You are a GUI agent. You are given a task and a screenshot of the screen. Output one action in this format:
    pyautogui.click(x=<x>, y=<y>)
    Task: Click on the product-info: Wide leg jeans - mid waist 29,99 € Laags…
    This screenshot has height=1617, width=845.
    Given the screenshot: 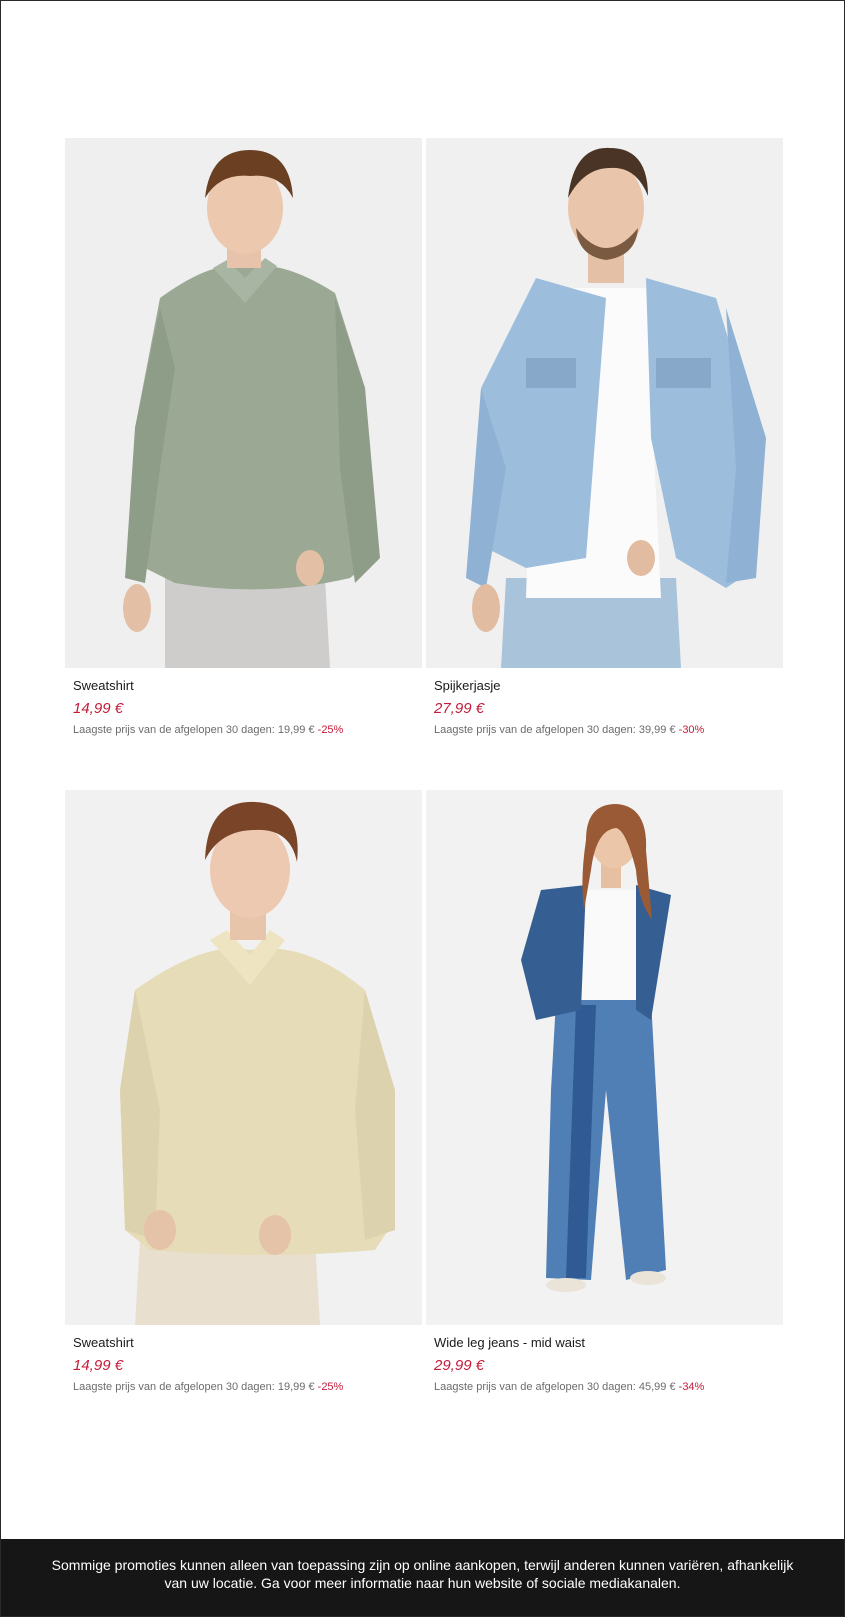 What is the action you would take?
    pyautogui.click(x=604, y=1359)
    